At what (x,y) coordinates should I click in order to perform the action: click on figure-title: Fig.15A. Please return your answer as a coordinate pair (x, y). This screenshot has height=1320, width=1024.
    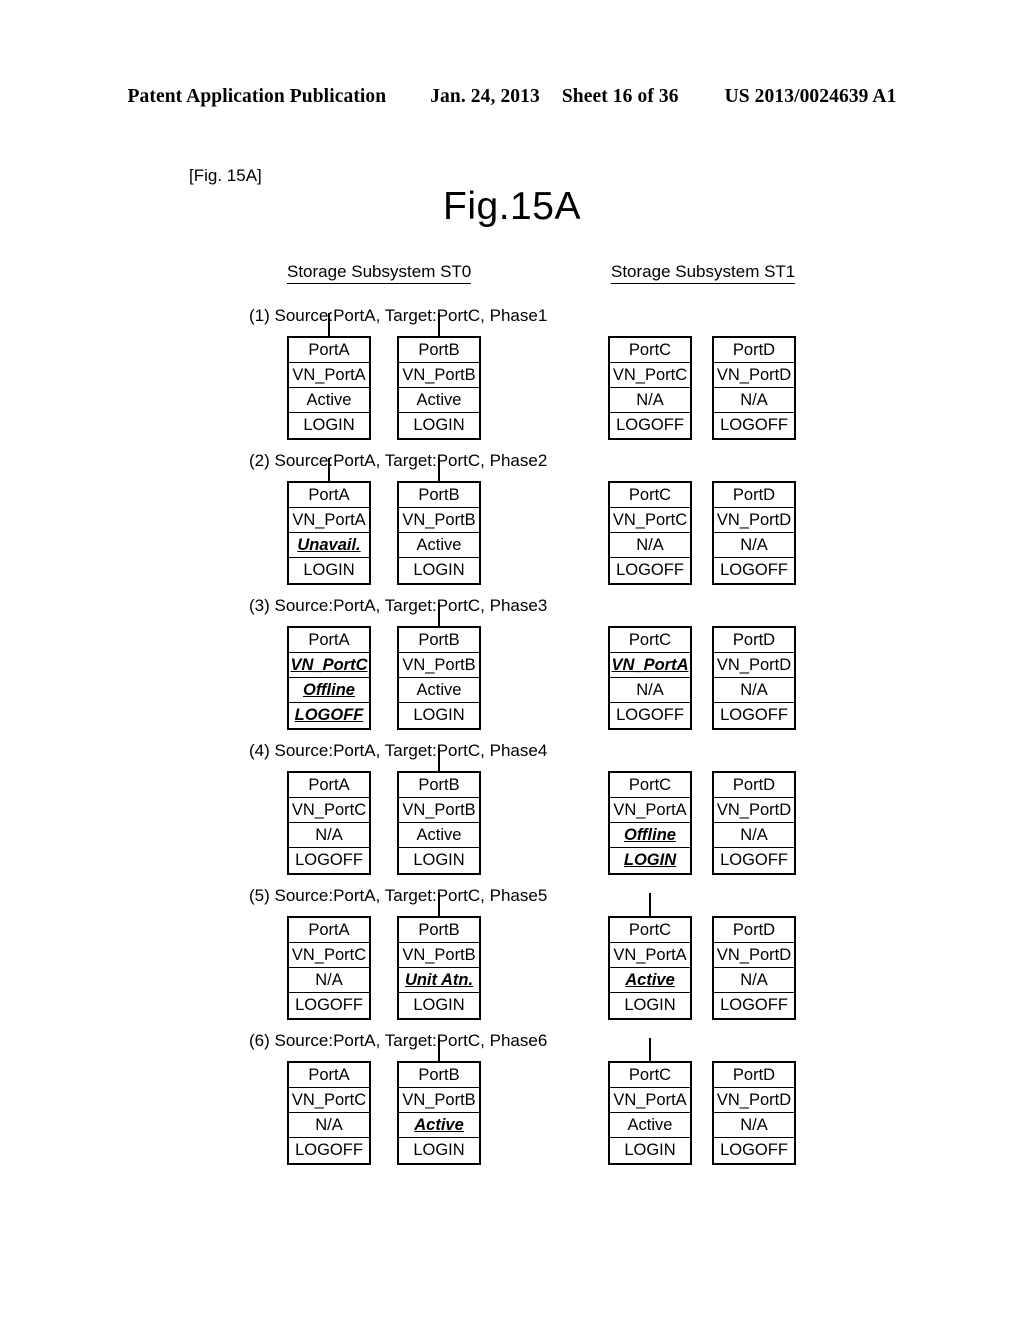
    Looking at the image, I should click on (512, 206).